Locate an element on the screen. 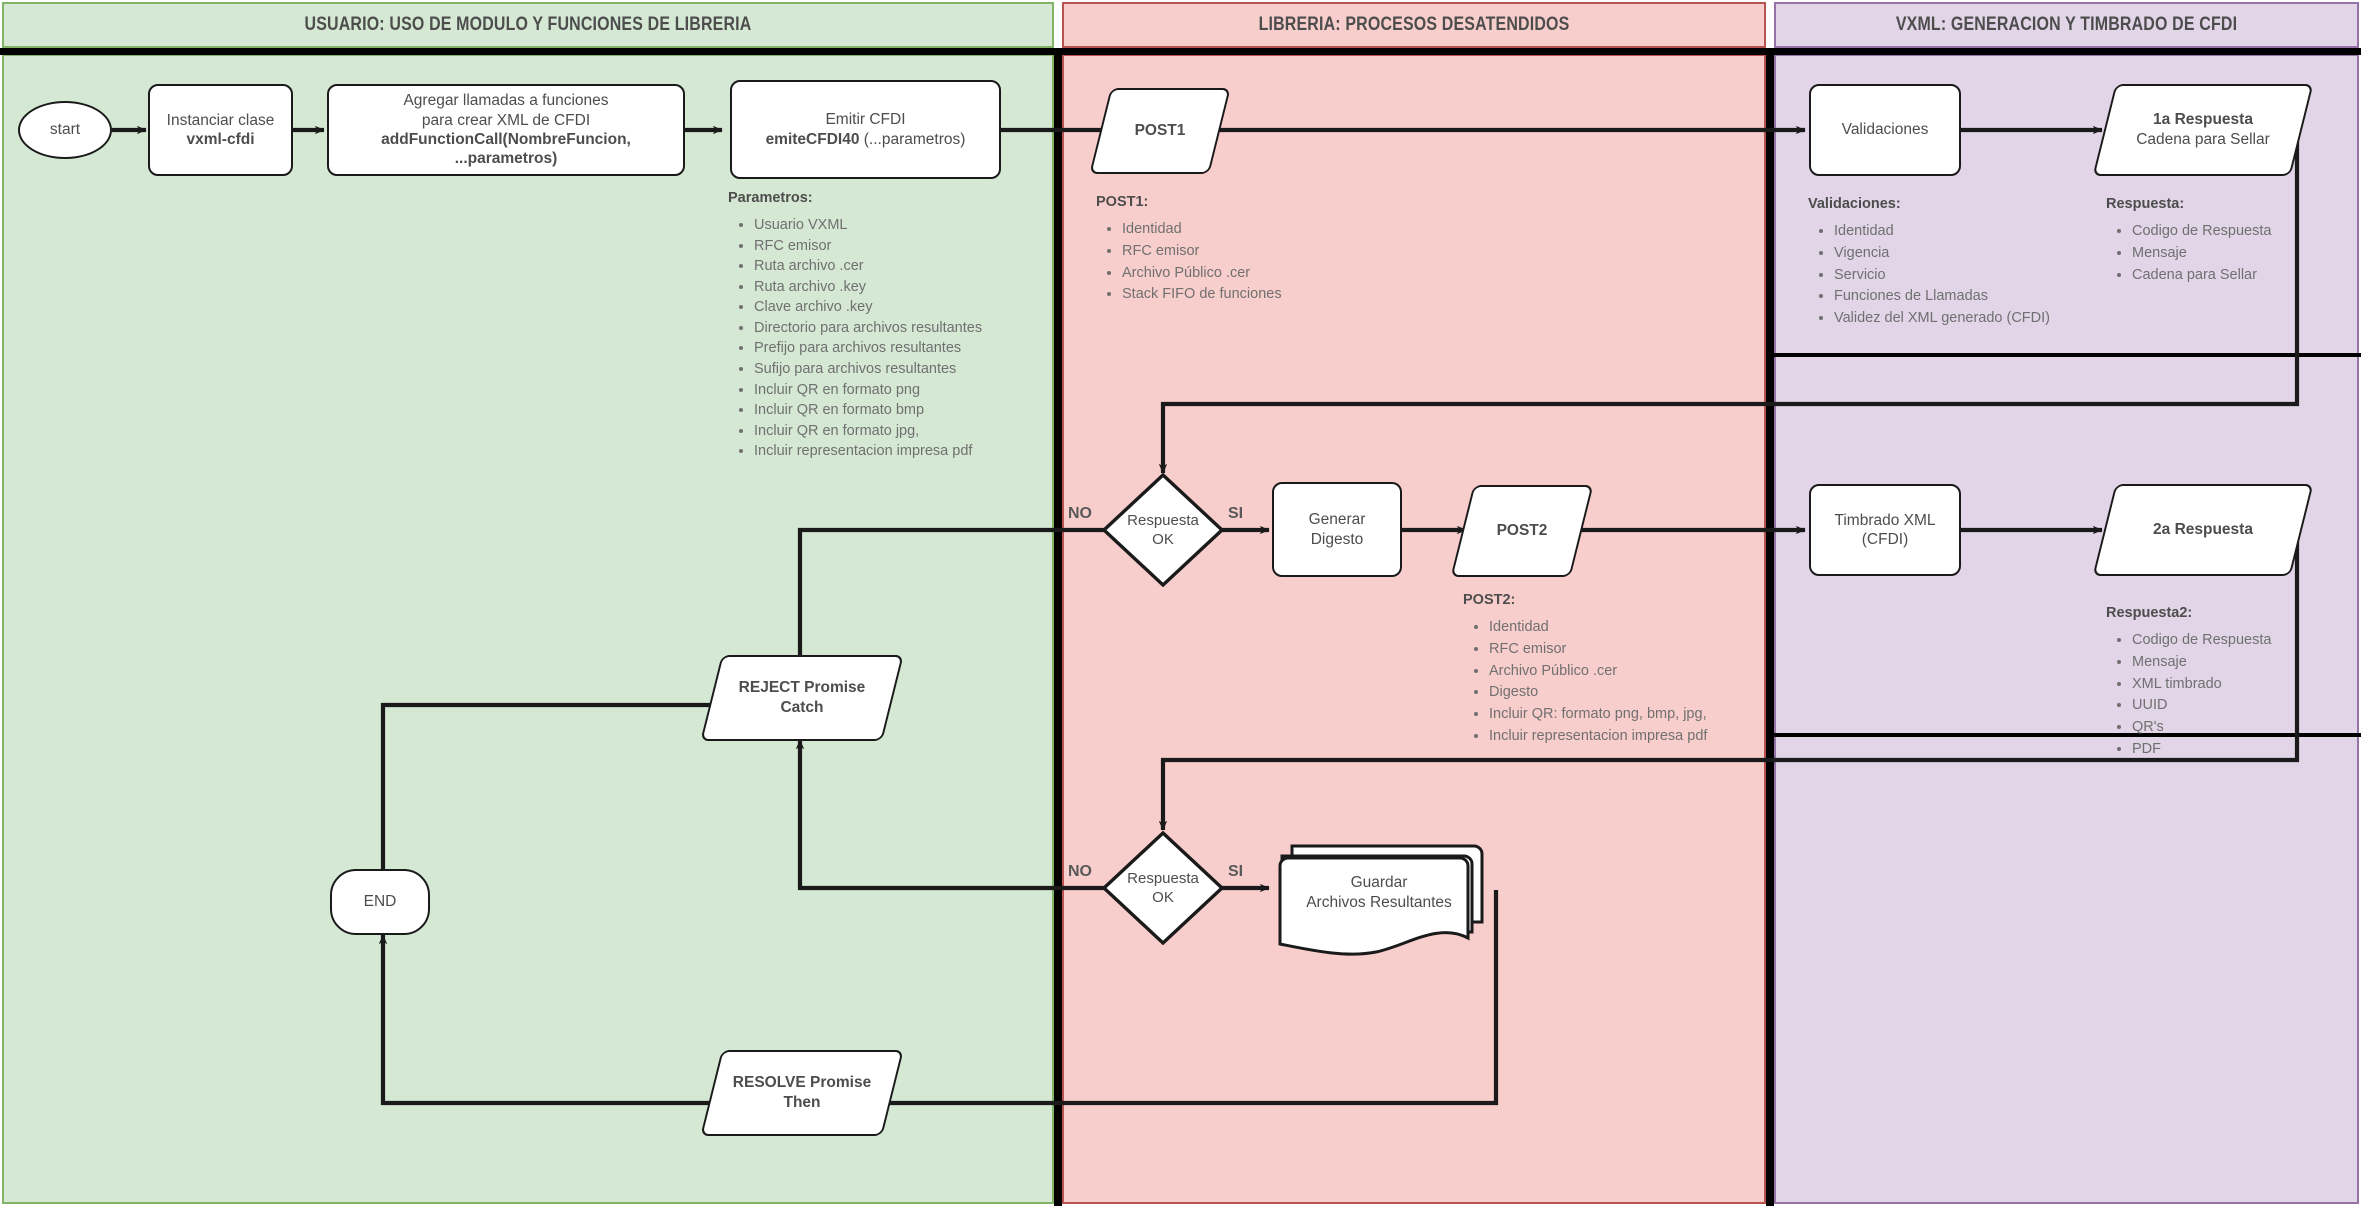 The width and height of the screenshot is (2361, 1206). lane-title-vxml: VXML: GENERACION Y TIMBRADO DE CFDI is located at coordinates (2066, 24).